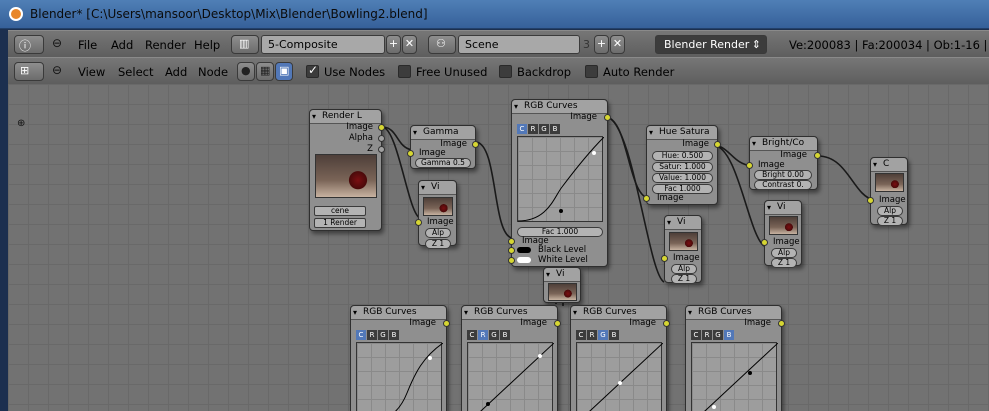 This screenshot has width=989, height=411. What do you see at coordinates (213, 72) in the screenshot?
I see `menu-node: Node` at bounding box center [213, 72].